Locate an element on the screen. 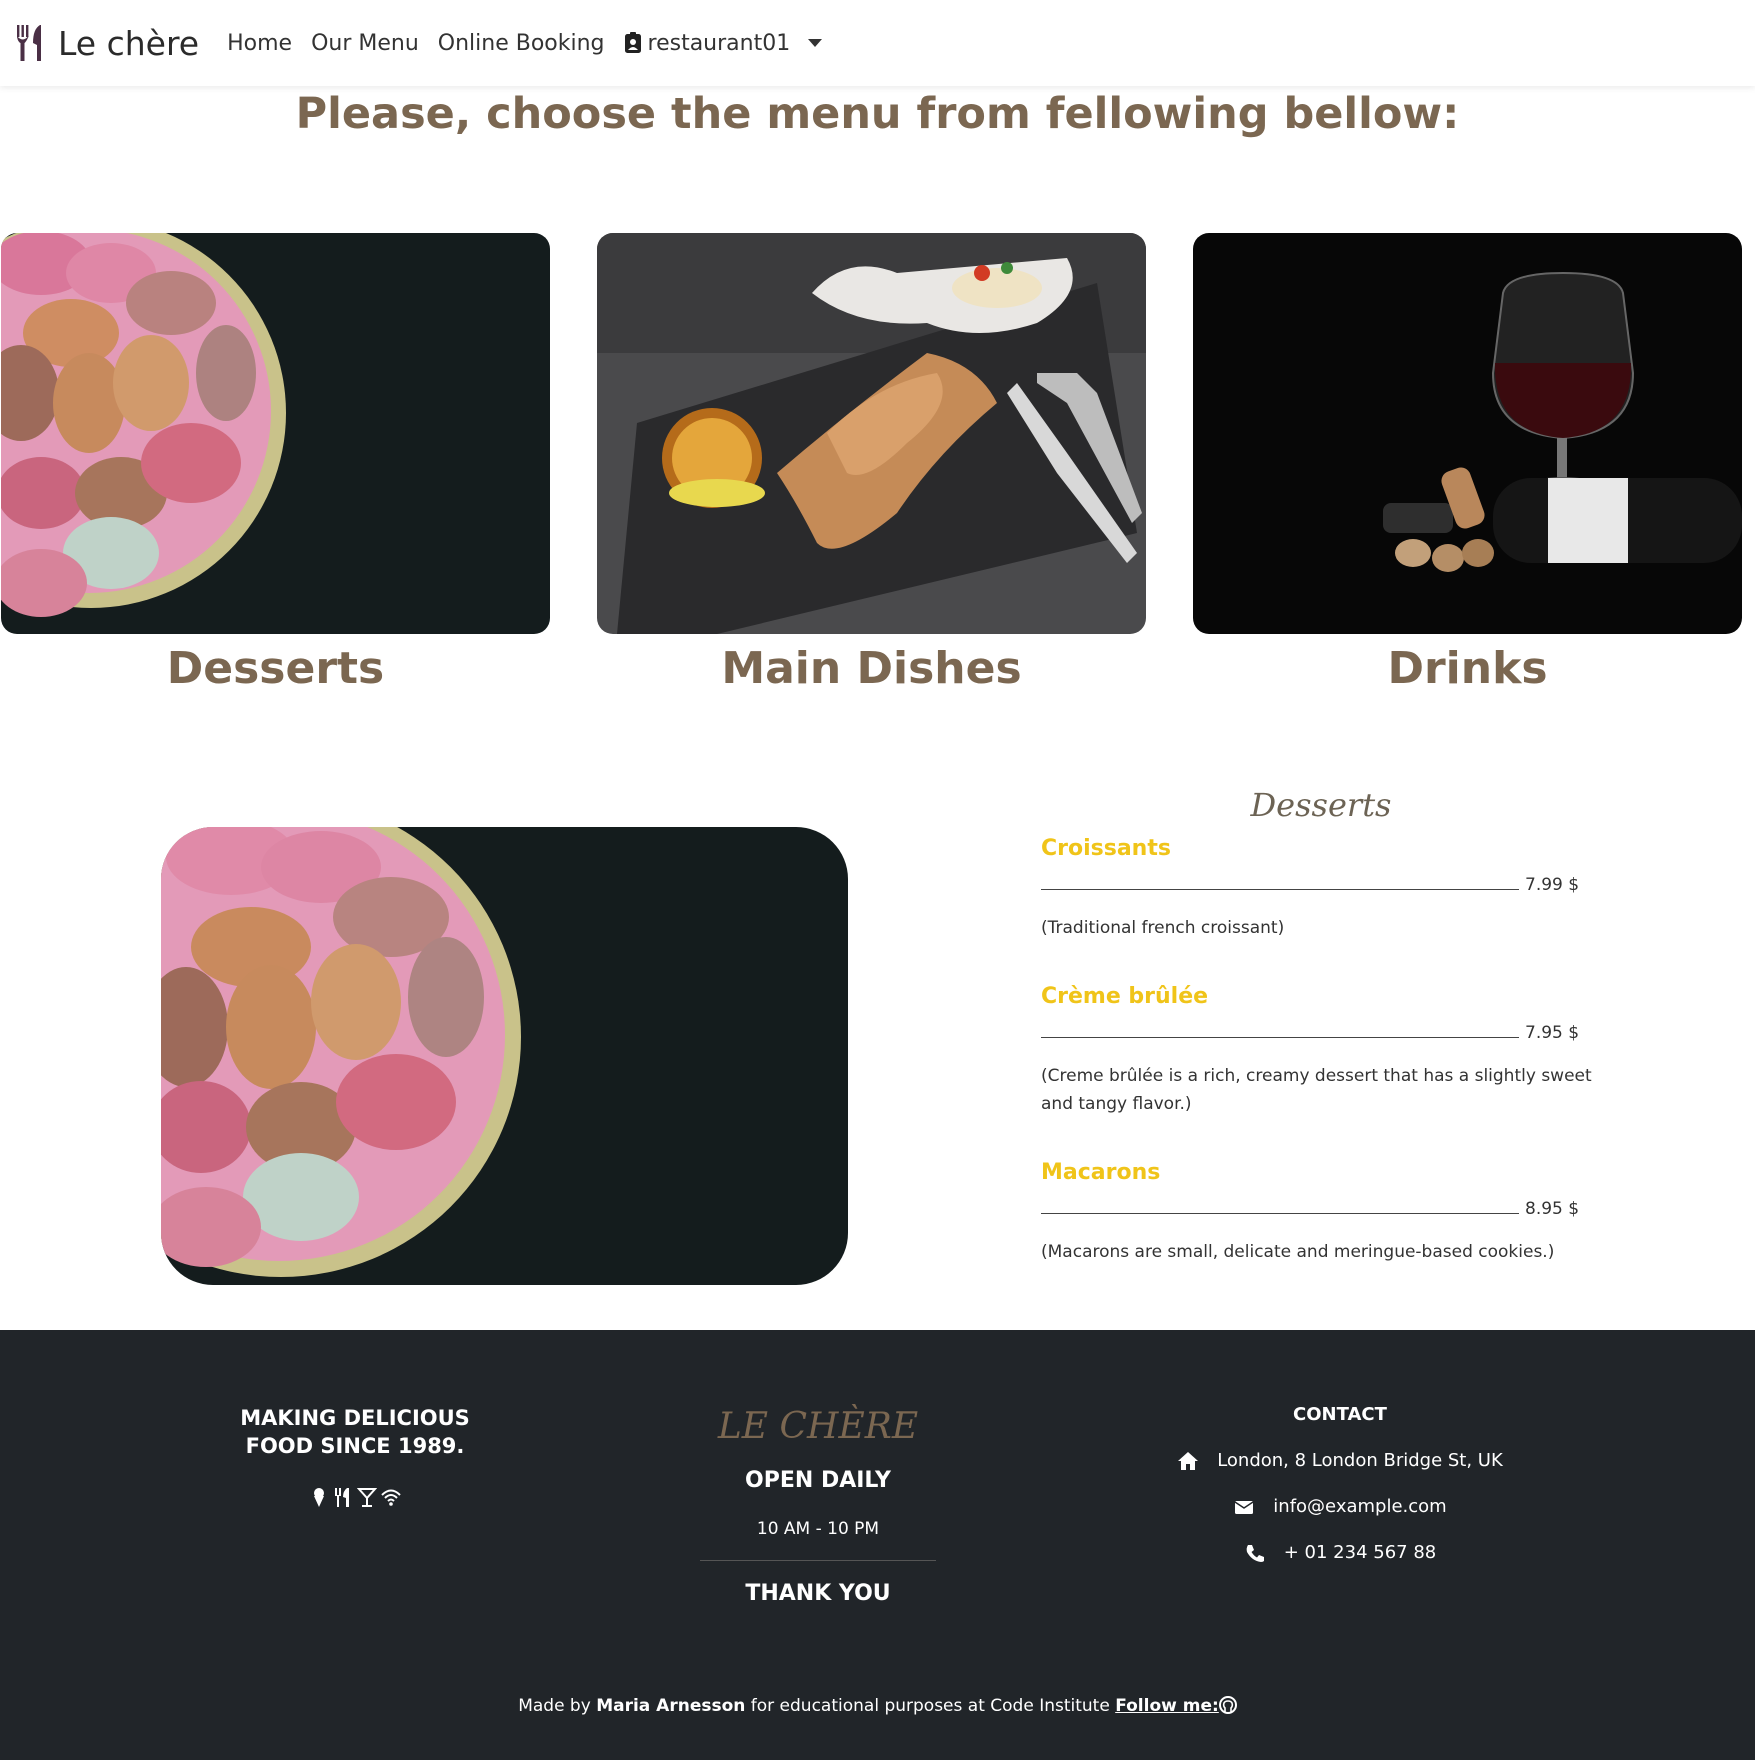 Image resolution: width=1755 pixels, height=1760 pixels. nav-our-menu: Our Menu is located at coordinates (365, 43).